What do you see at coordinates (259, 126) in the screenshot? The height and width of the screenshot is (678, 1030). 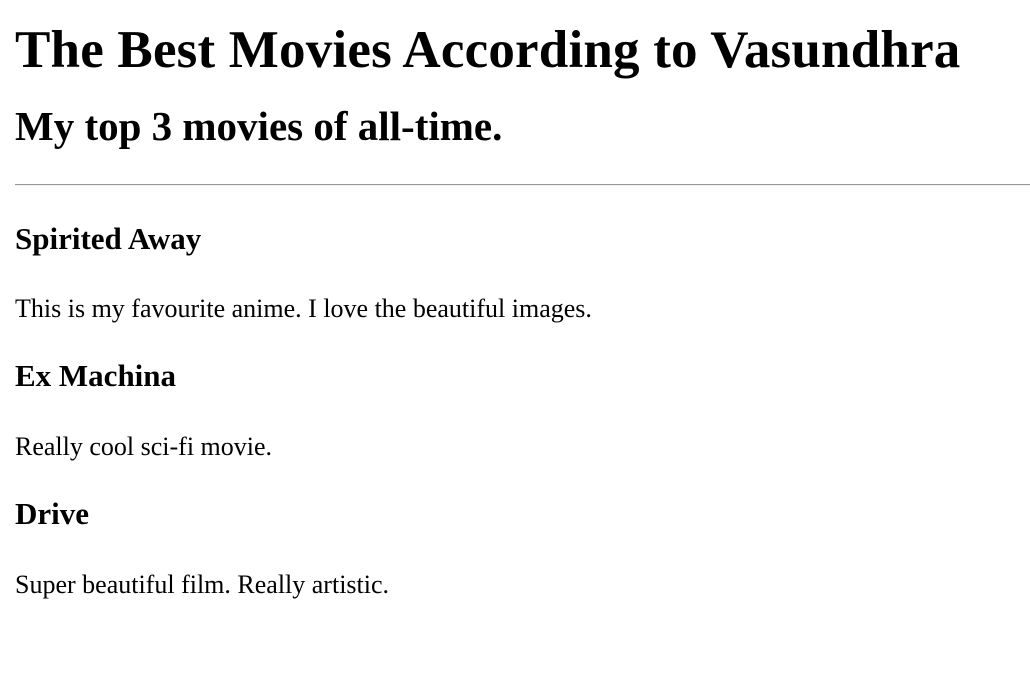 I see `page-subtitle: My top 3 movies of all-time.` at bounding box center [259, 126].